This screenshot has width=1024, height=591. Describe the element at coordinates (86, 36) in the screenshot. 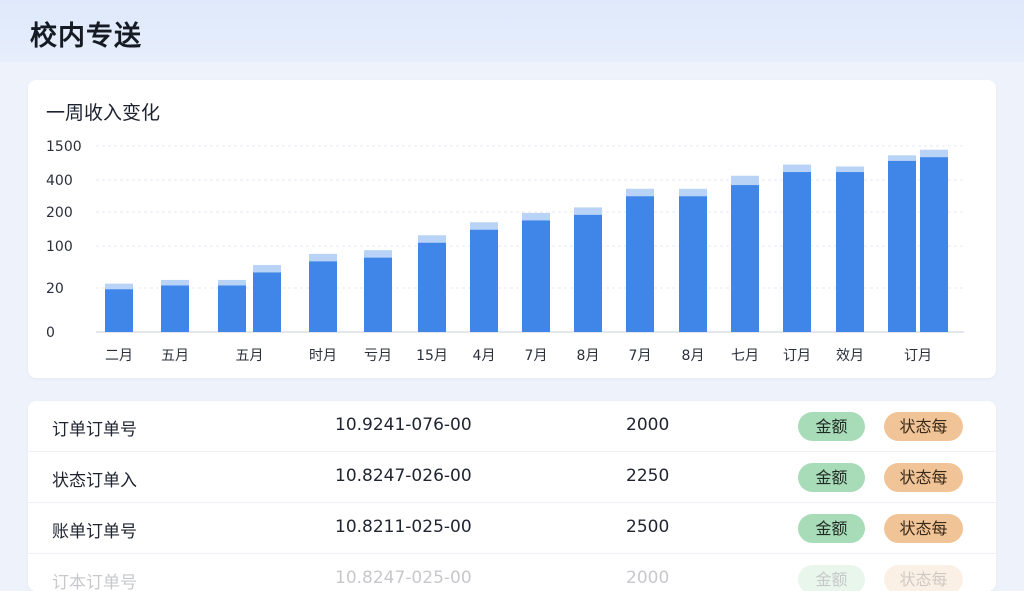

I see `page-title: 校内专送` at that location.